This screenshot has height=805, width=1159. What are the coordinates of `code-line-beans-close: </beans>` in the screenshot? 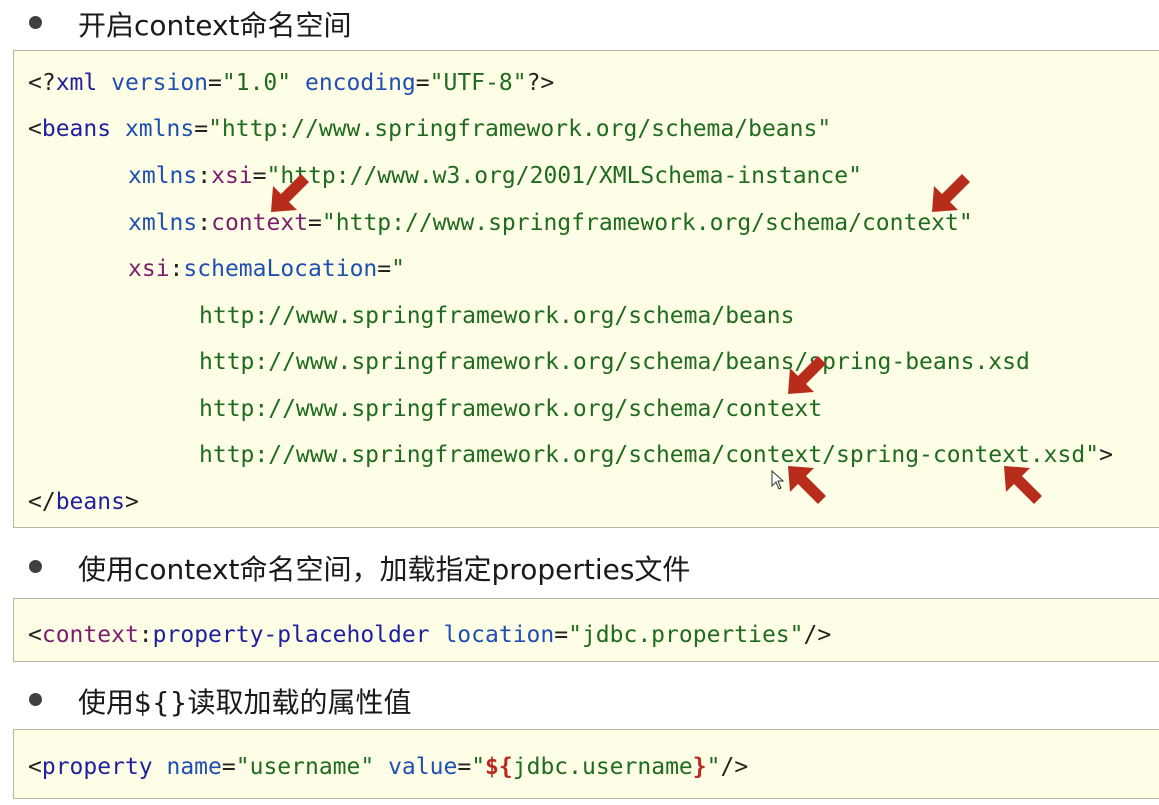 It's located at (83, 502).